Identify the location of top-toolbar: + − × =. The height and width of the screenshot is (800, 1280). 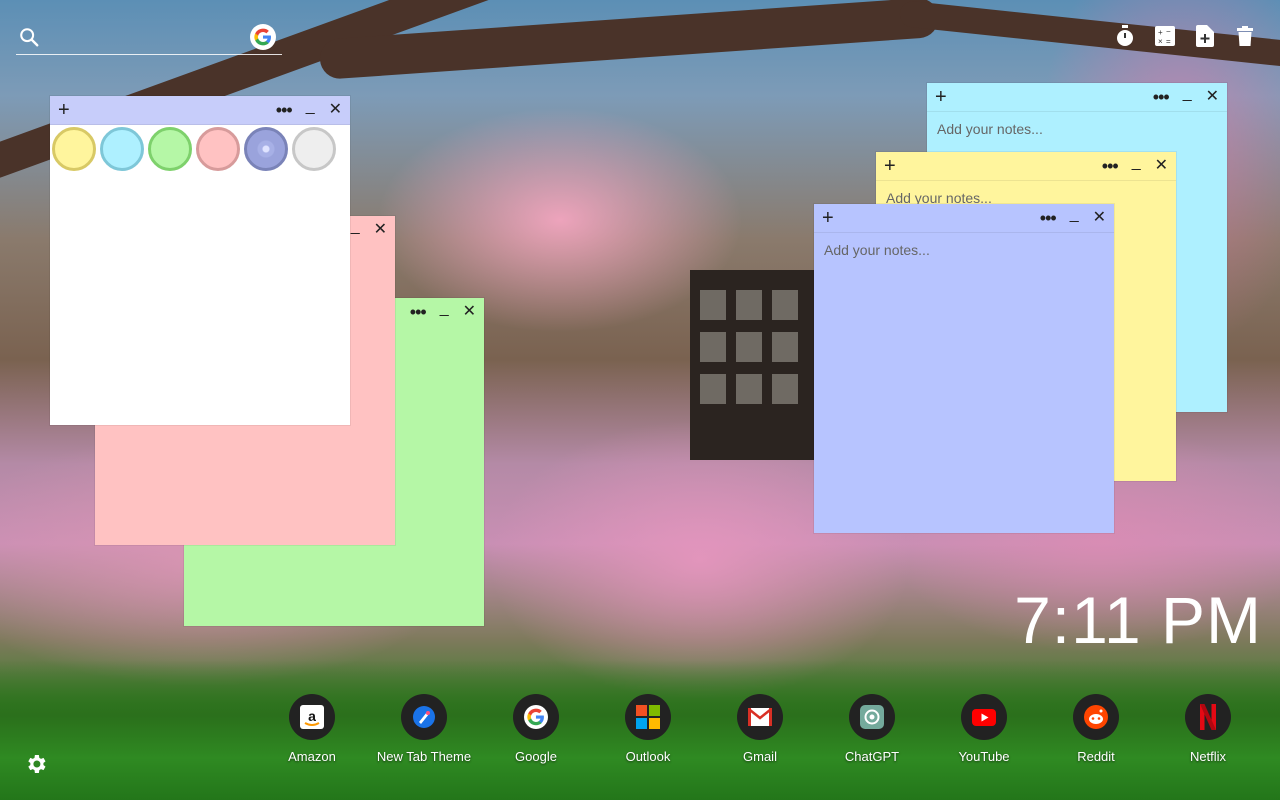
(1185, 36).